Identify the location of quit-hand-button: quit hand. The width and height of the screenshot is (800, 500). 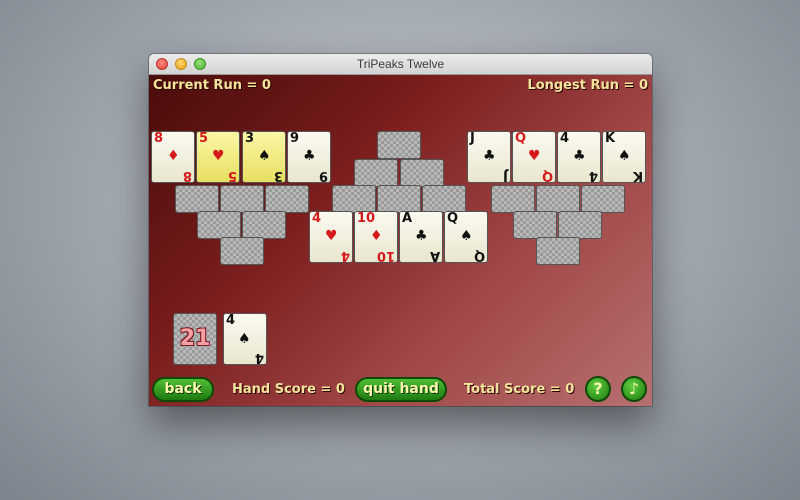
(401, 389).